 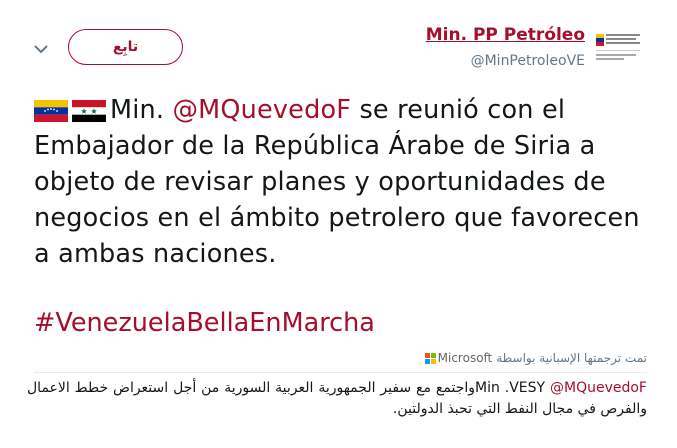 I want to click on author-handle: @MinPetroleoVE, so click(x=528, y=61).